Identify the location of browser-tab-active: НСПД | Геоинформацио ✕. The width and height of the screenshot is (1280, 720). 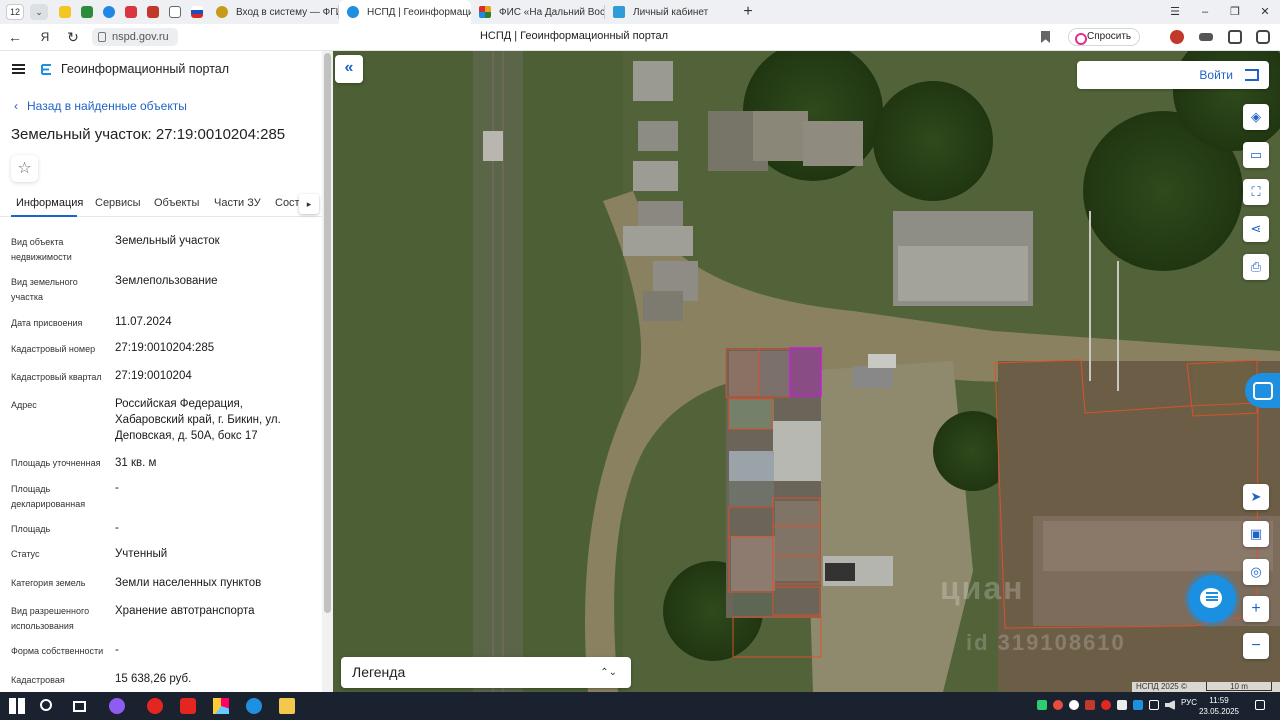
(405, 12).